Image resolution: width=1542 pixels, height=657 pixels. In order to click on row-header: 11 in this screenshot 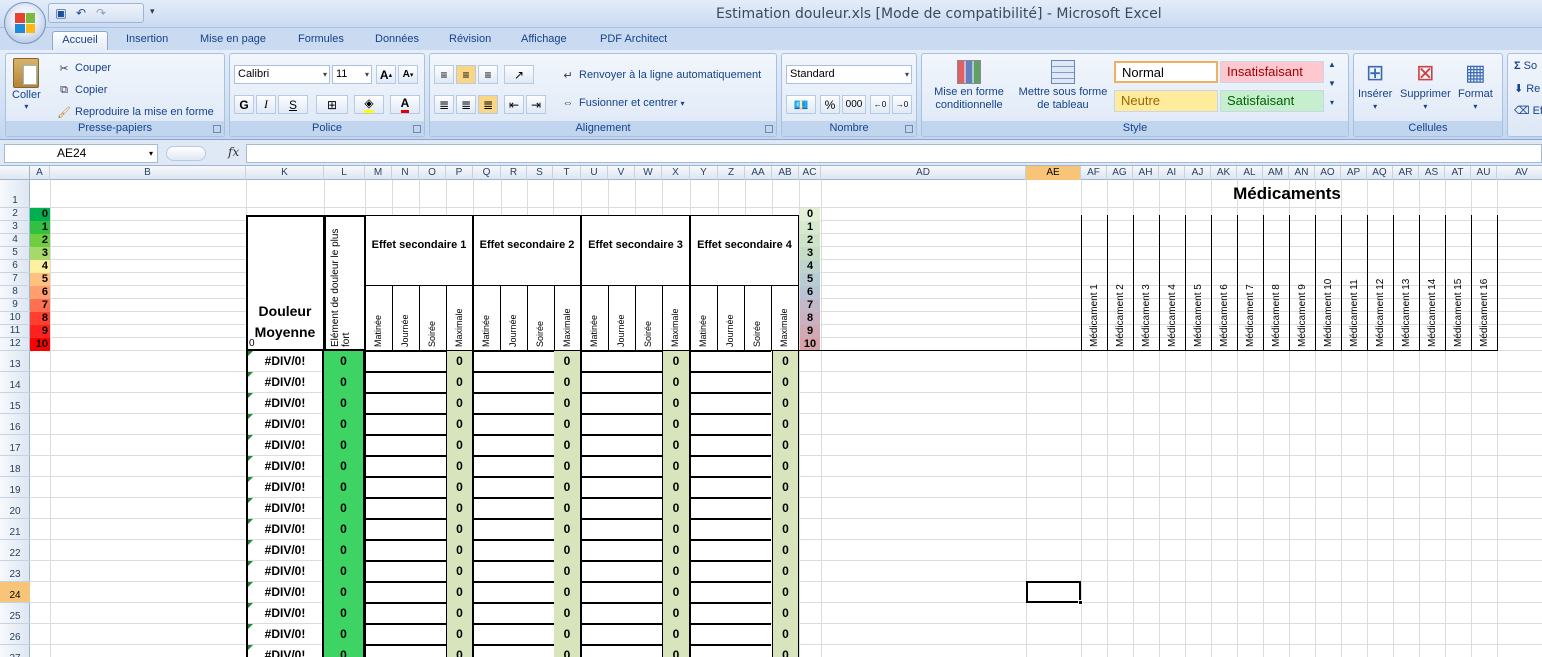, I will do `click(15, 331)`.